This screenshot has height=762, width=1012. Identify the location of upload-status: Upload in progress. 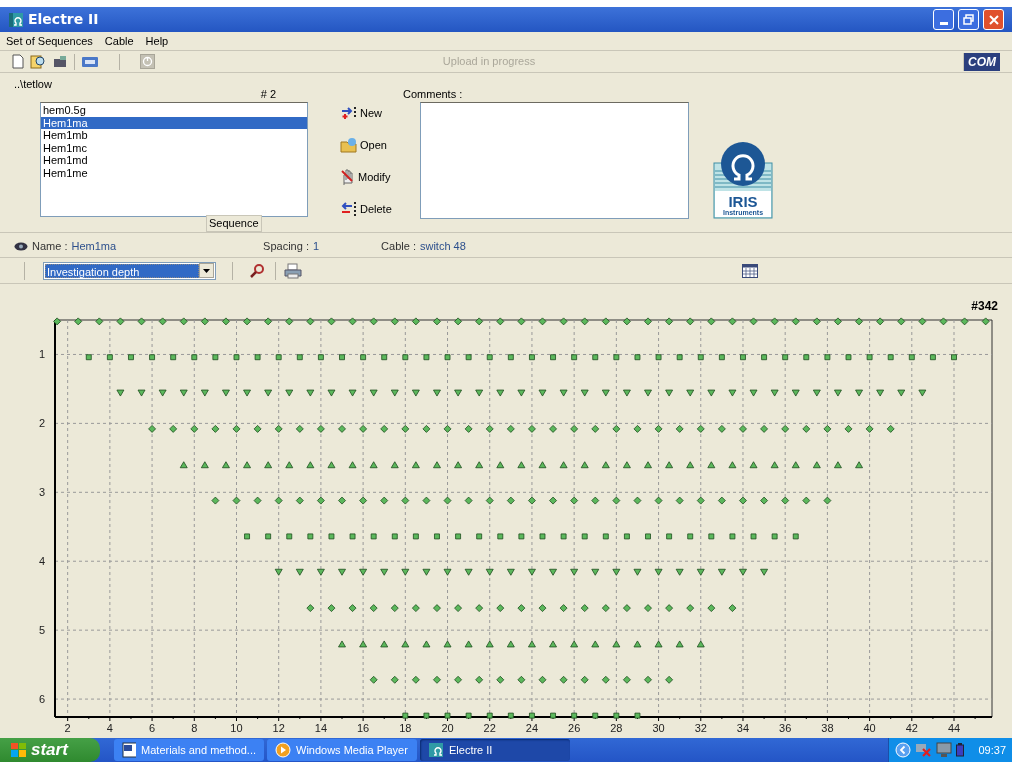
(489, 62).